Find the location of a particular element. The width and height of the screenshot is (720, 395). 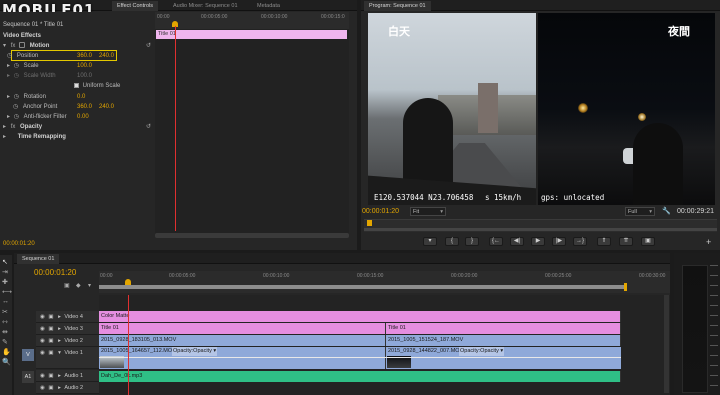

mini-ruler: 00:00 00:00:05:00 00:00:10:00 00:00:15:0 is located at coordinates (252, 20).